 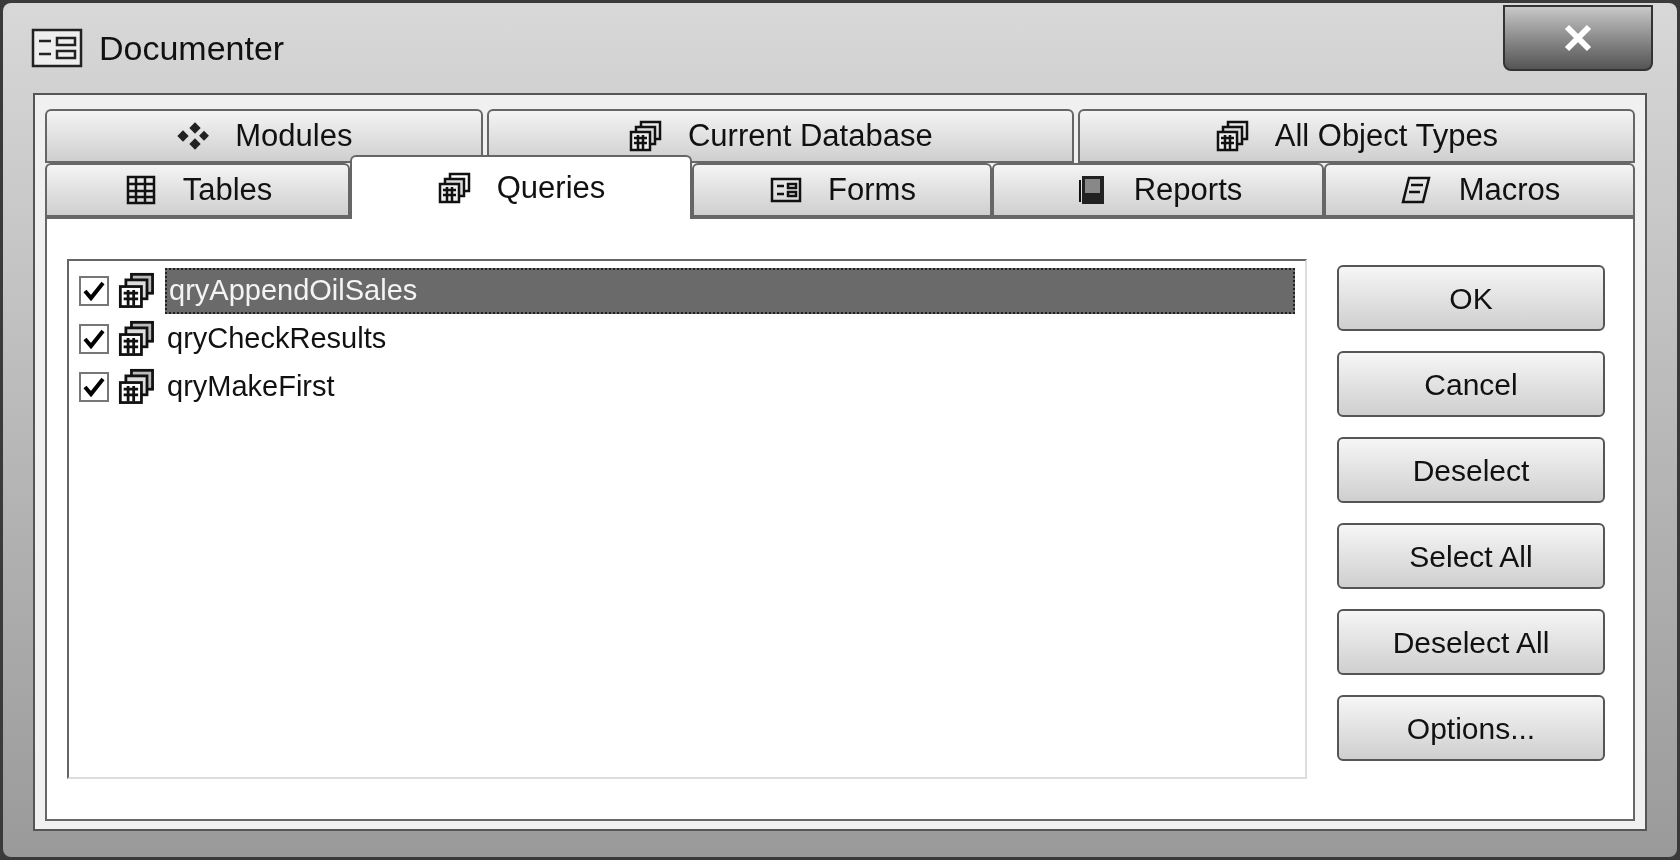 I want to click on tab: Forms, so click(x=842, y=190).